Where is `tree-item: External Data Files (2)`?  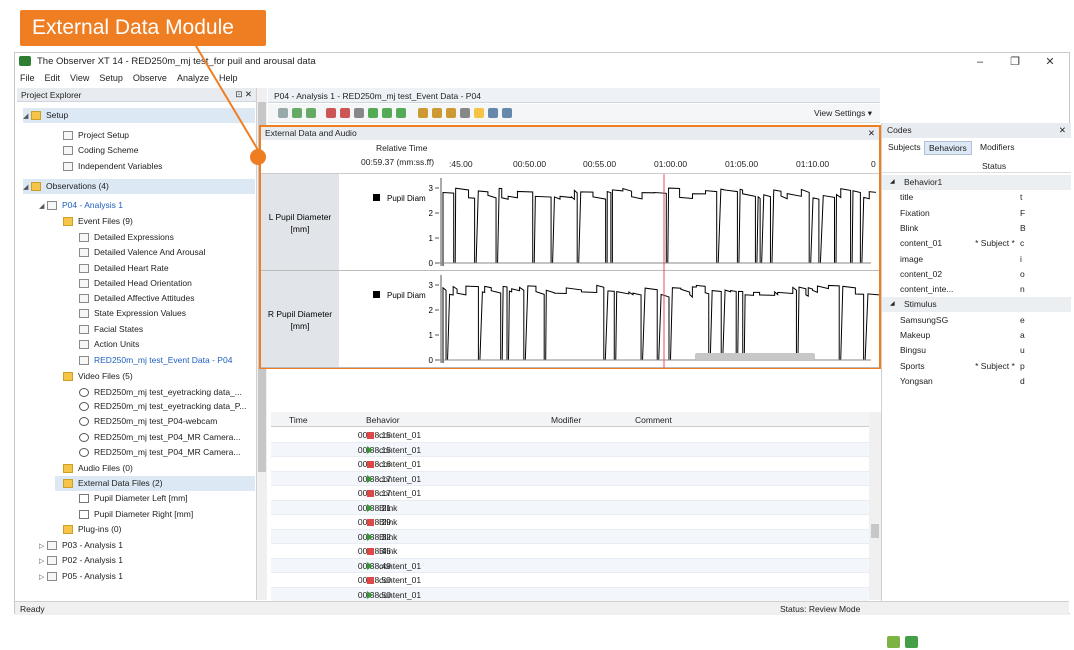
tree-item: External Data Files (2) is located at coordinates (155, 483).